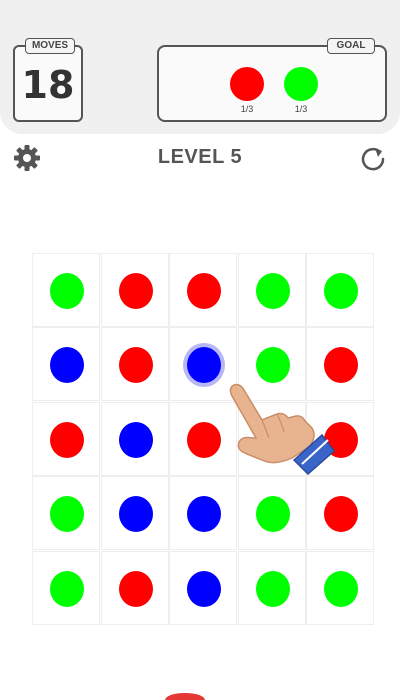  What do you see at coordinates (373, 159) in the screenshot?
I see `restart-icon` at bounding box center [373, 159].